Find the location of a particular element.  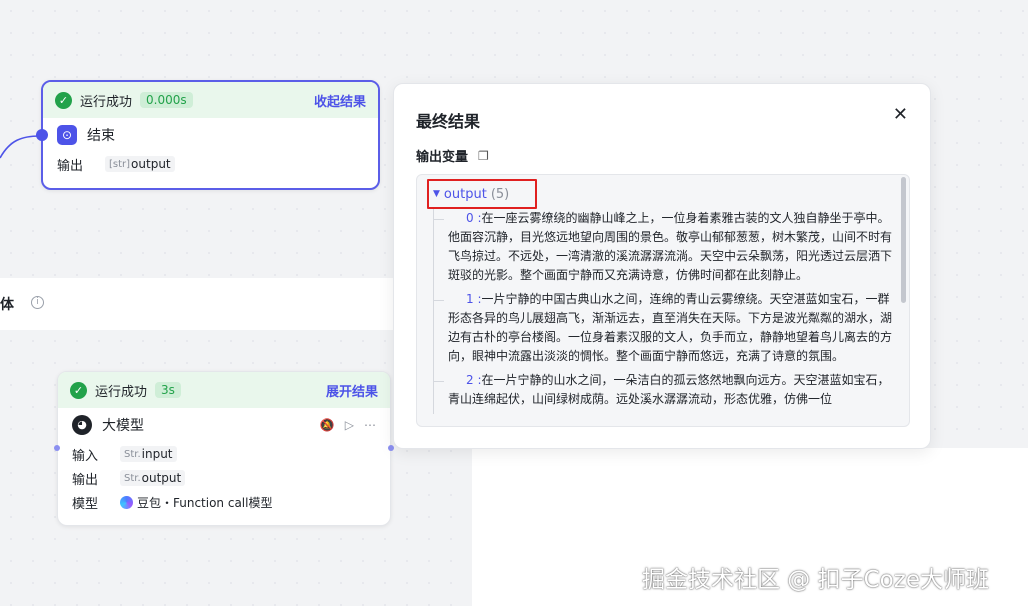

model-label: 模型 is located at coordinates (85, 504).